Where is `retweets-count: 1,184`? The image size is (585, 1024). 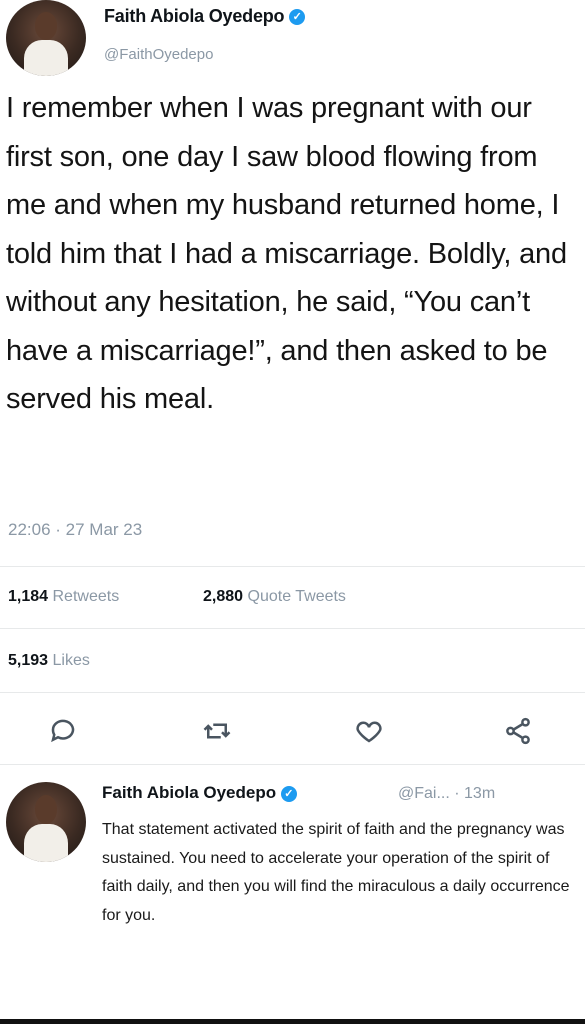
retweets-count: 1,184 is located at coordinates (28, 596).